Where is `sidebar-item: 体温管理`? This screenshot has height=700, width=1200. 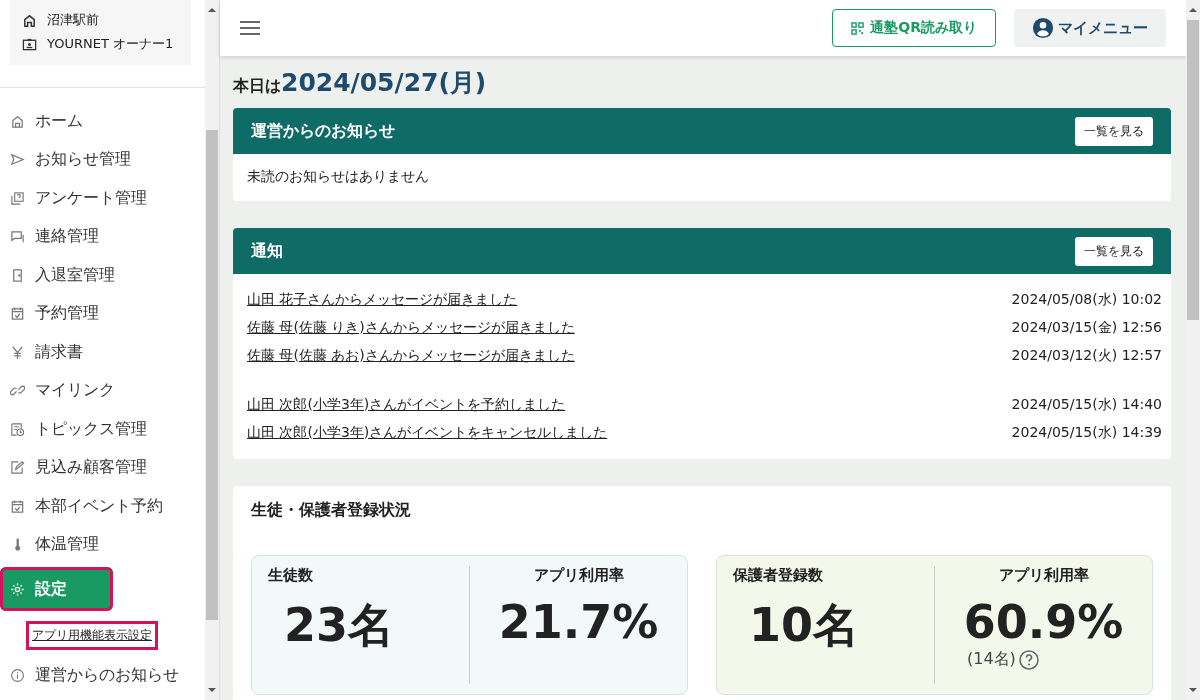 sidebar-item: 体温管理 is located at coordinates (102, 544).